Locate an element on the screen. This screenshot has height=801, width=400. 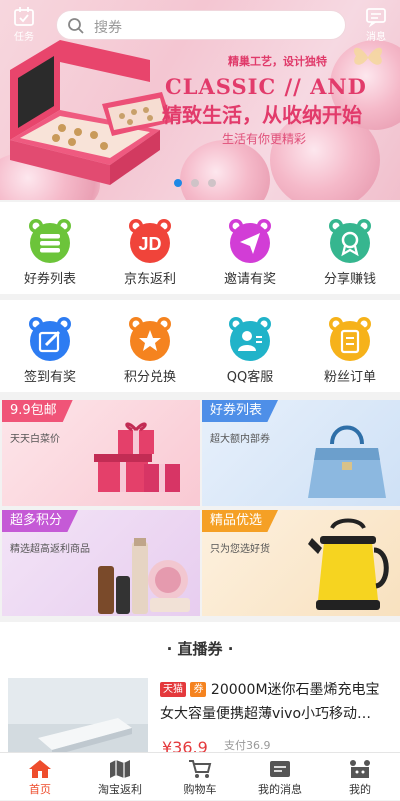
menu-item-fan-orders: 粉丝订单 is located at coordinates (350, 346).